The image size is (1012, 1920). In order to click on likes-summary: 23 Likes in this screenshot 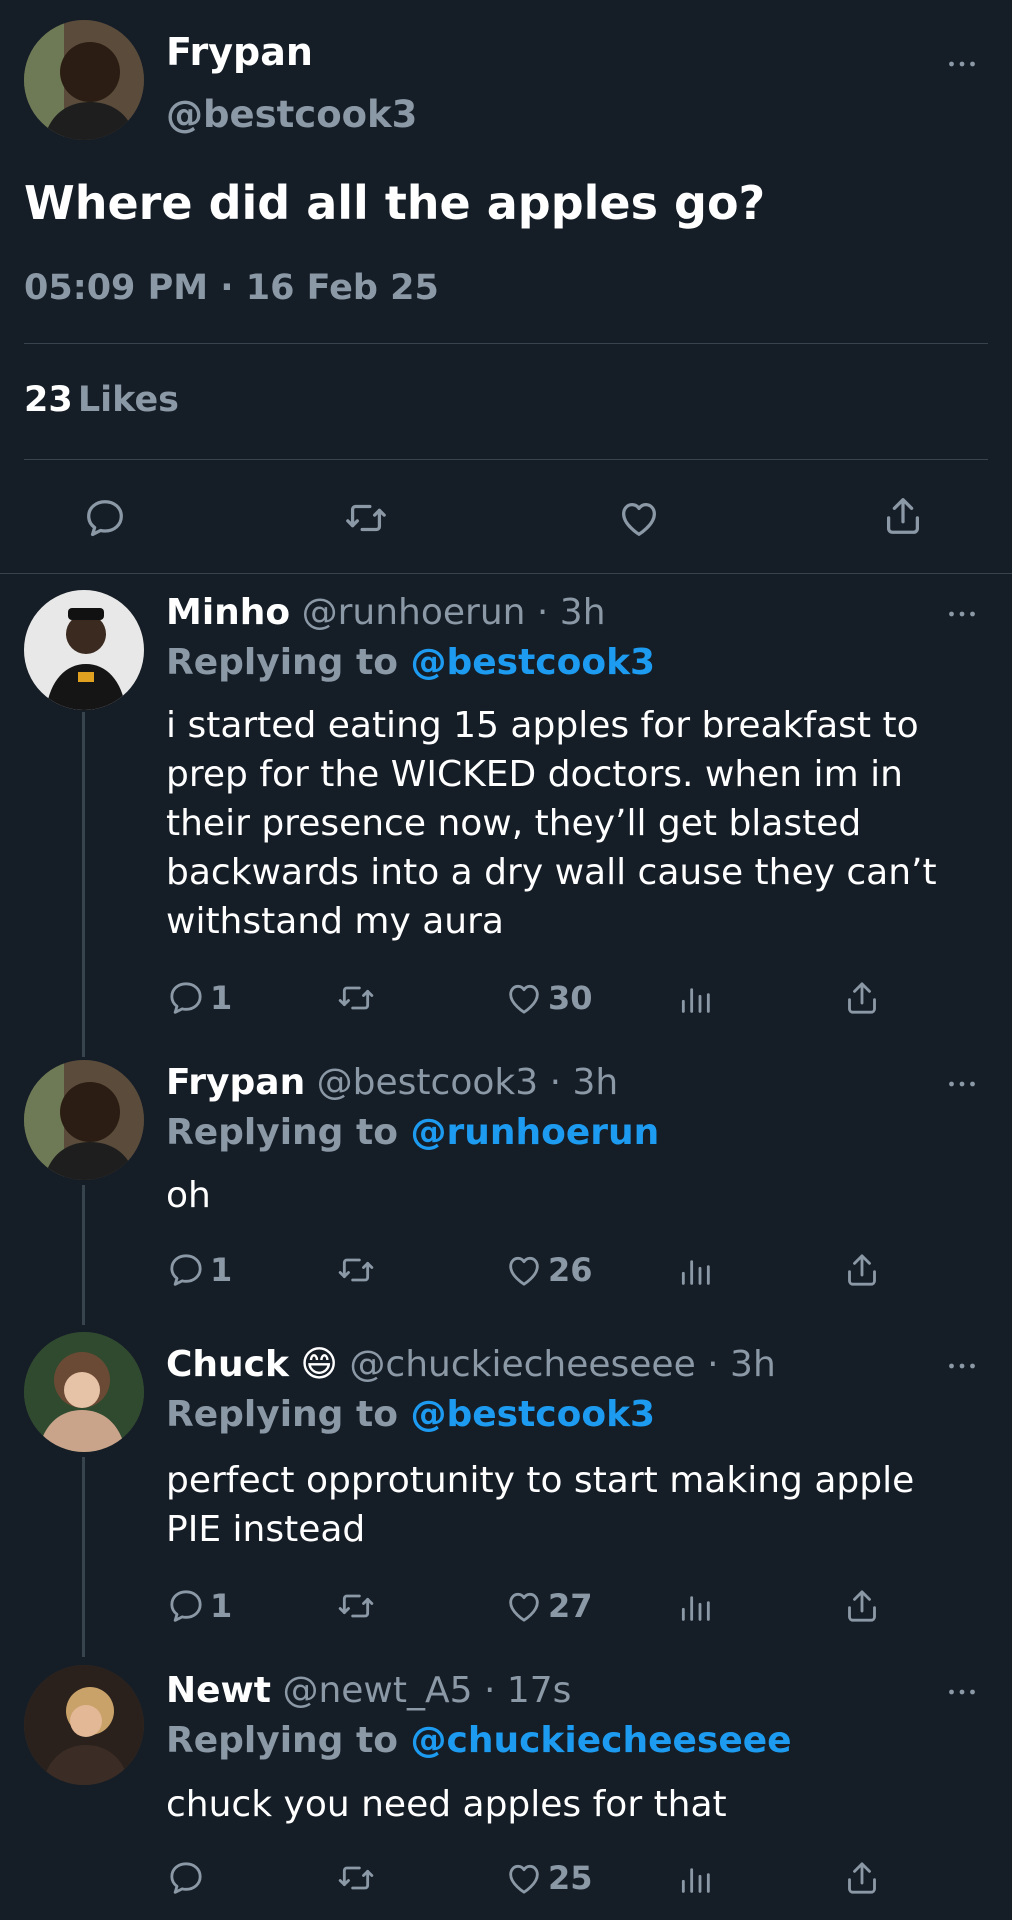, I will do `click(101, 400)`.